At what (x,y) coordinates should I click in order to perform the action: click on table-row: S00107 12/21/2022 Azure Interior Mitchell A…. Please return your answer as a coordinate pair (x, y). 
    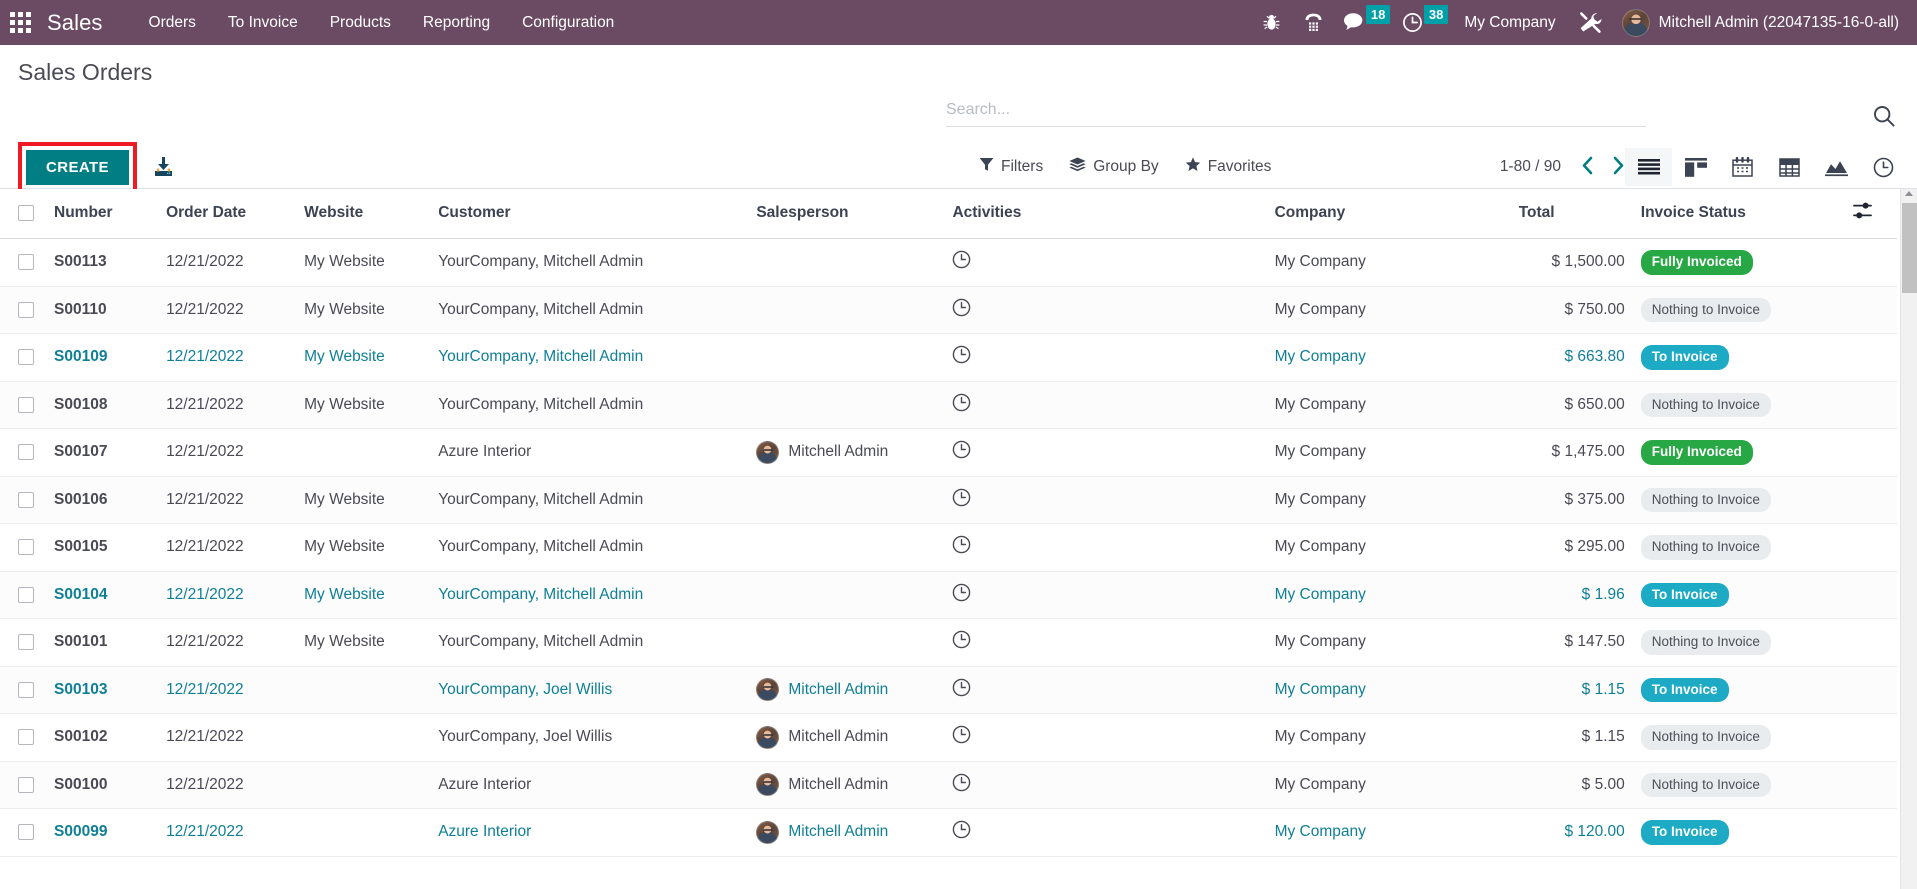
    Looking at the image, I should click on (948, 452).